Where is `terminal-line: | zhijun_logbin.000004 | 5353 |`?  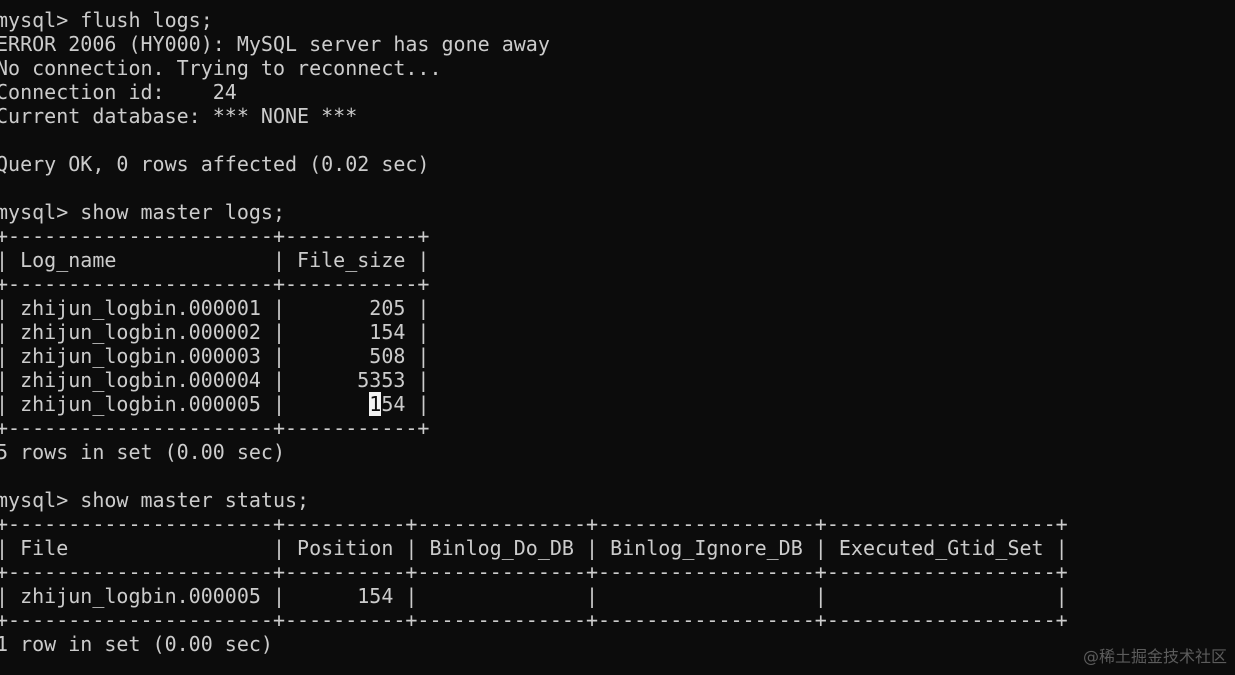
terminal-line: | zhijun_logbin.000004 | 5353 | is located at coordinates (215, 380).